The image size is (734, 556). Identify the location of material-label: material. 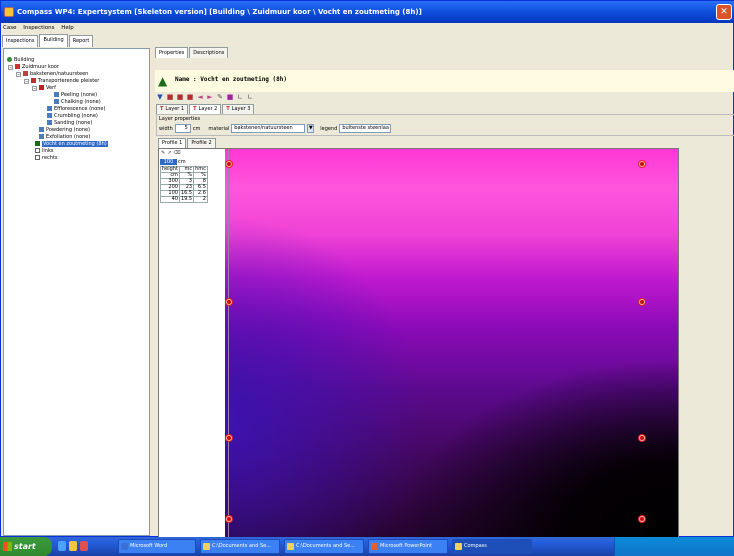
(219, 128).